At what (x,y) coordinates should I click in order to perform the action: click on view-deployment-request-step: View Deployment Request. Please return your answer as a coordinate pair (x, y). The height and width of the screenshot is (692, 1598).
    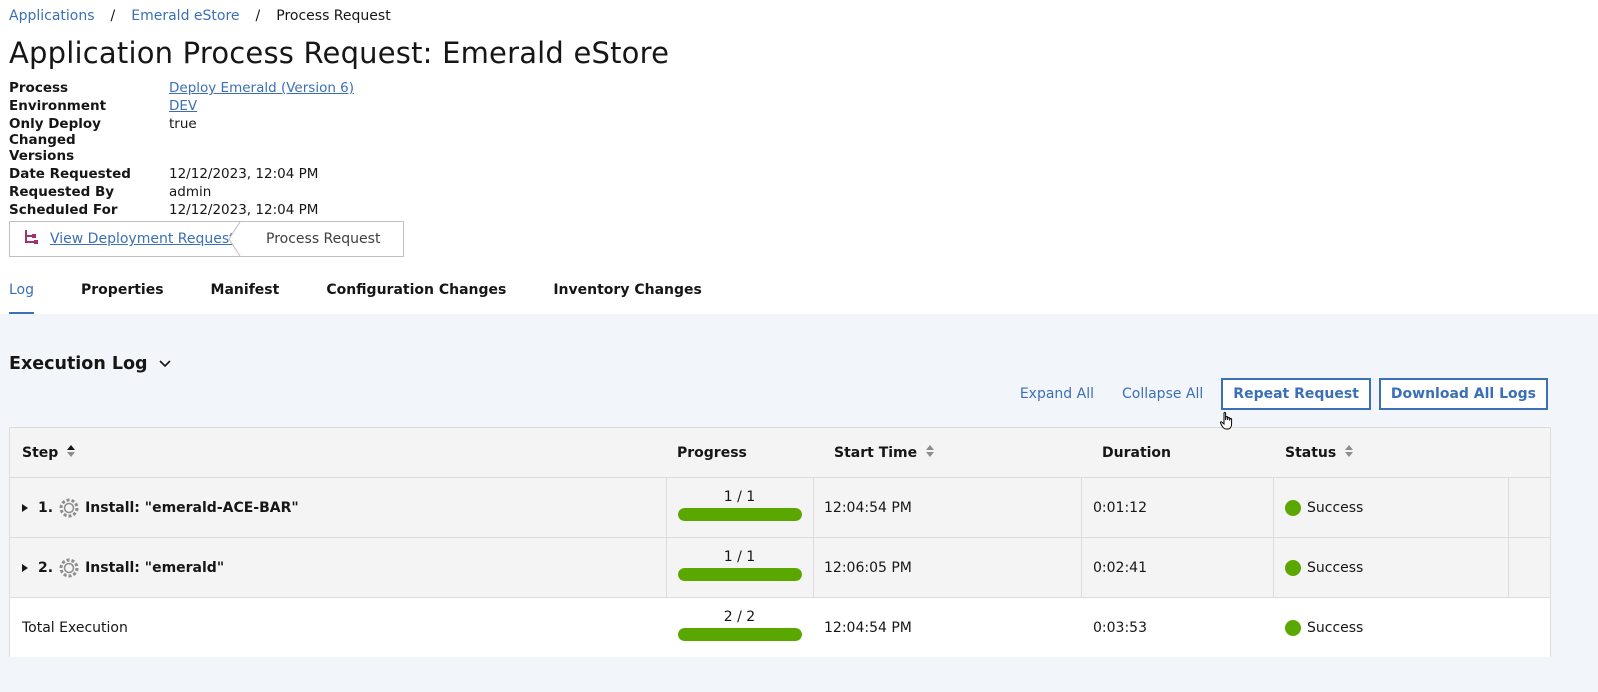
    Looking at the image, I should click on (125, 239).